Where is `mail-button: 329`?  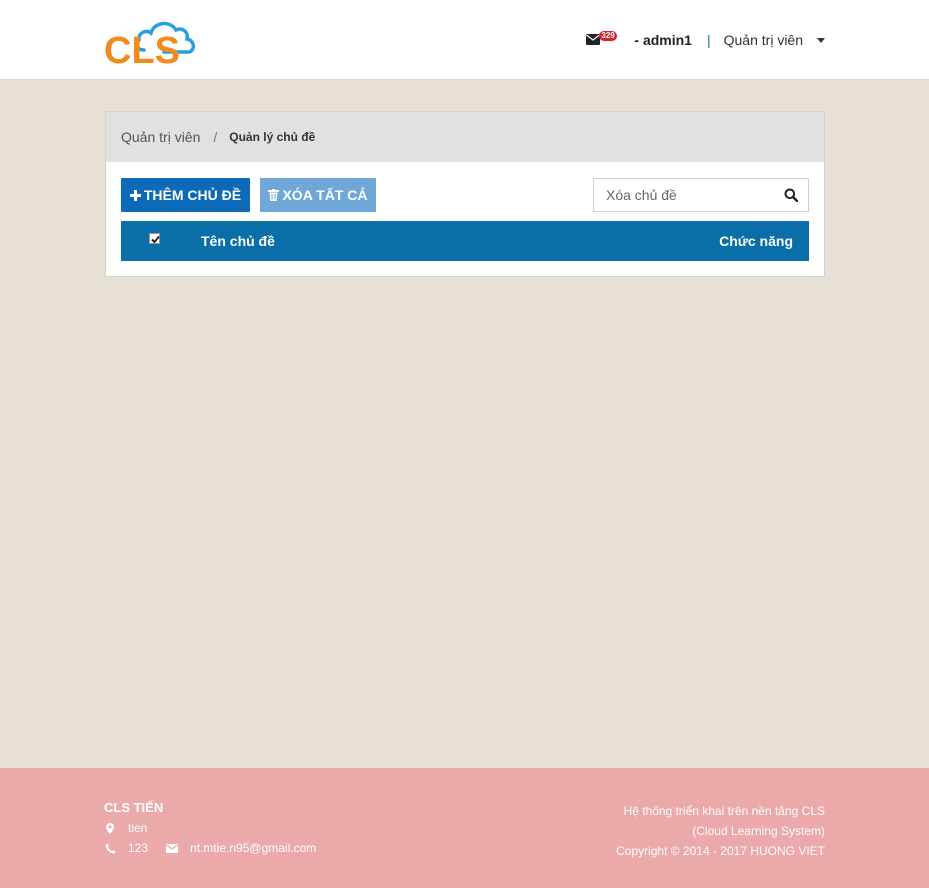
mail-button: 329 is located at coordinates (601, 40).